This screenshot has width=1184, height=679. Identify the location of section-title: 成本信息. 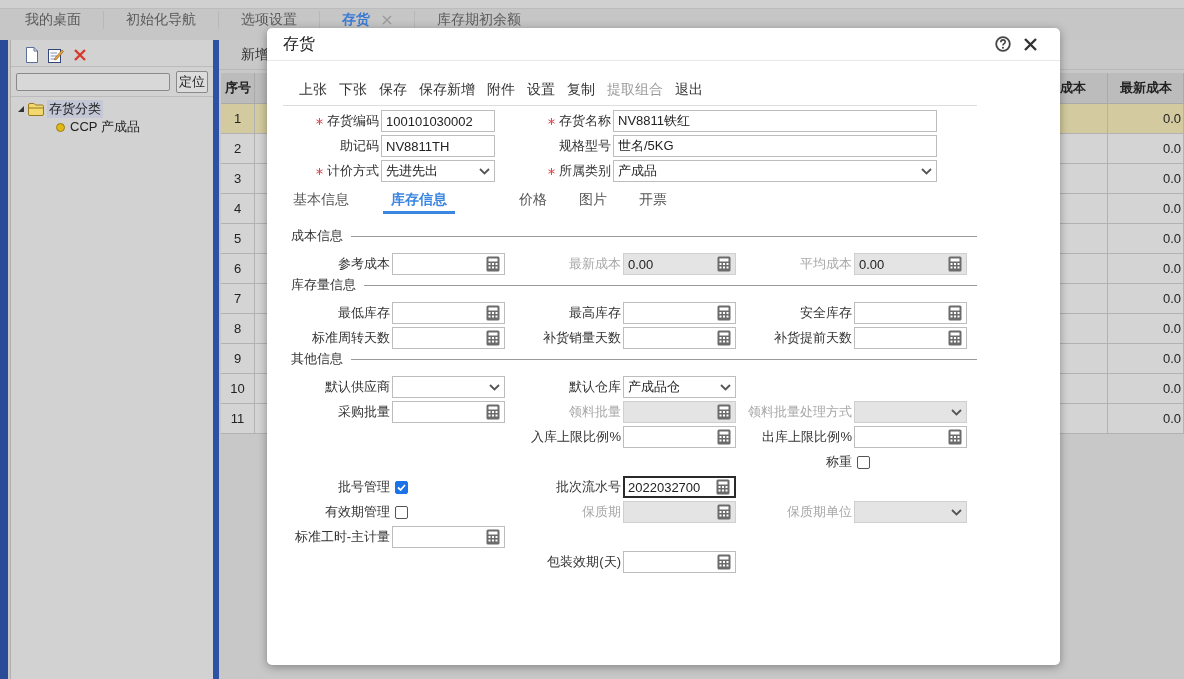
(317, 236).